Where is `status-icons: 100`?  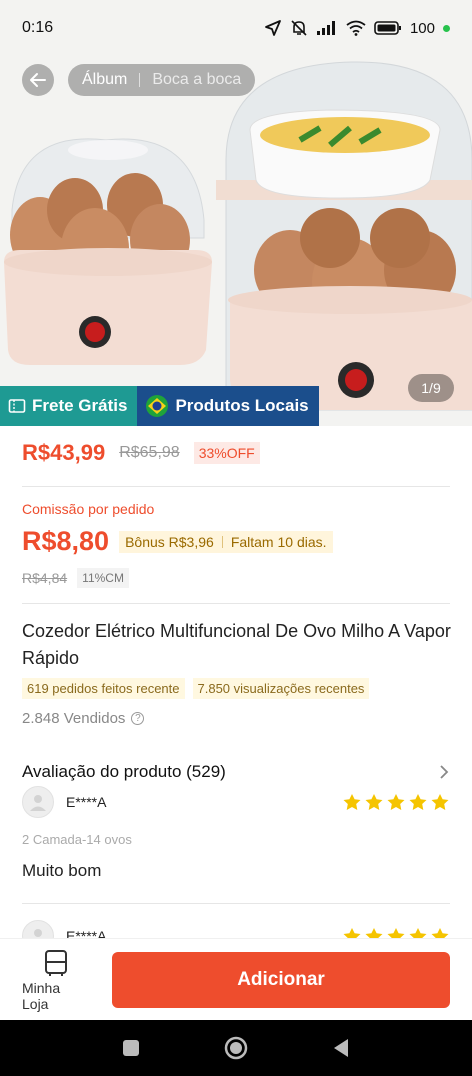 status-icons: 100 is located at coordinates (357, 28).